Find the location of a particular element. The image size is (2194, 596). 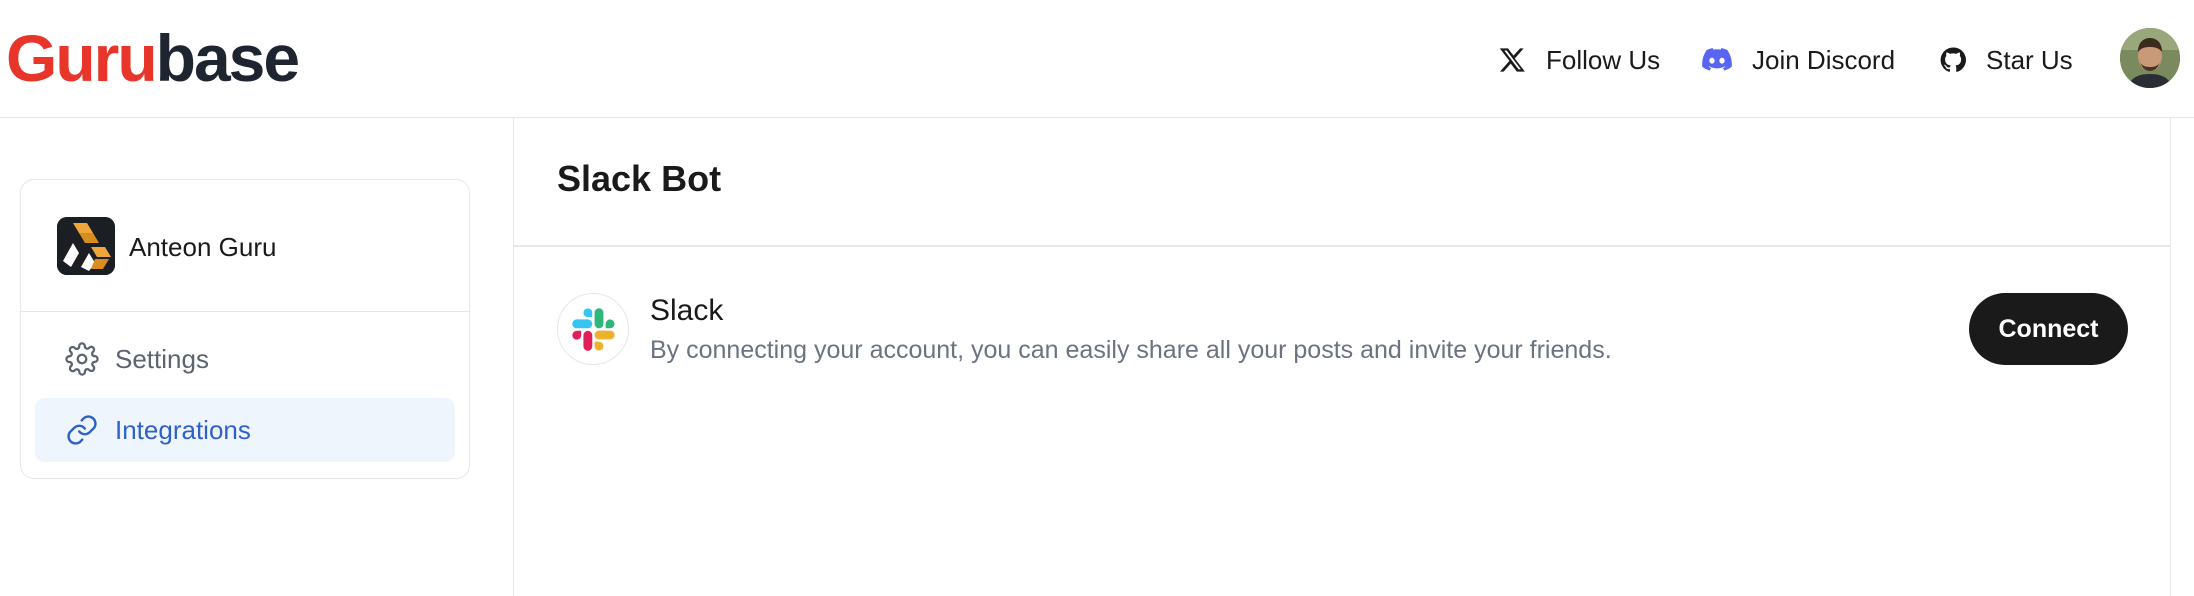

content-right-border is located at coordinates (2170, 357).